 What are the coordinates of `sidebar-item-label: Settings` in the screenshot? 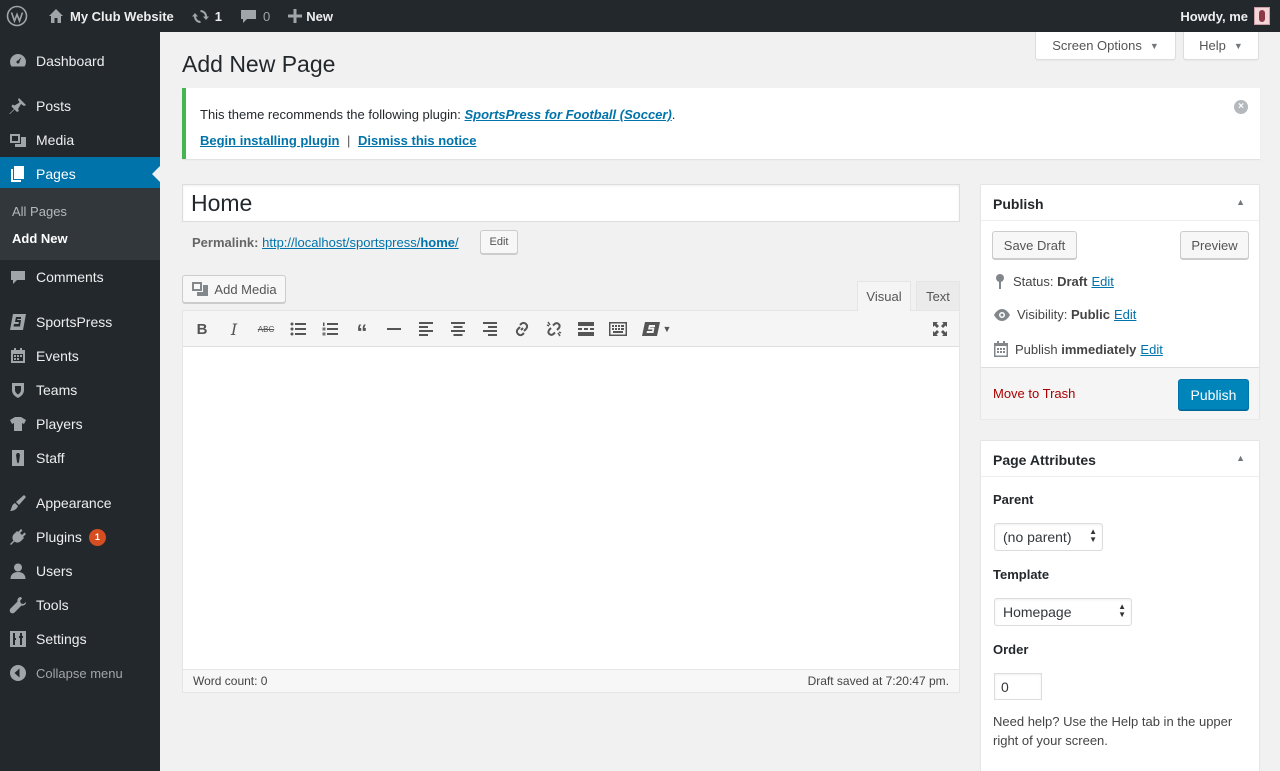 It's located at (61, 639).